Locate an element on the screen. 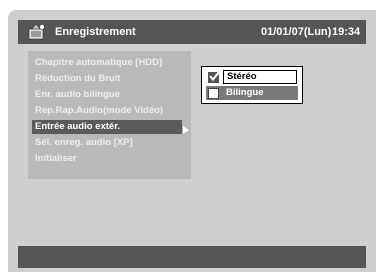 This screenshot has height=272, width=376. menu-item-chapitre-auto: Chapitre automatique [HDD] is located at coordinates (107, 63).